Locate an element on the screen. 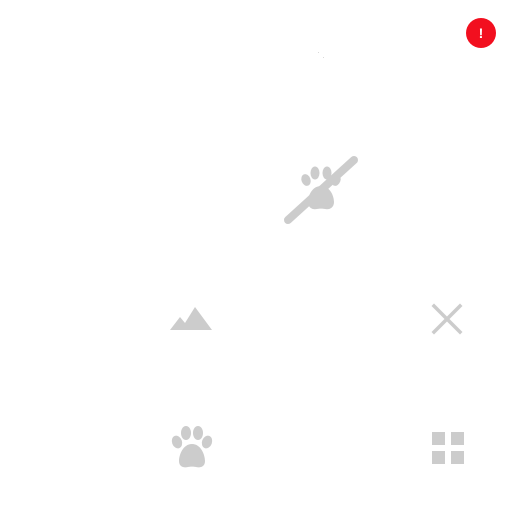 Image resolution: width=512 pixels, height=512 pixels. paw-off-icon is located at coordinates (321, 190).